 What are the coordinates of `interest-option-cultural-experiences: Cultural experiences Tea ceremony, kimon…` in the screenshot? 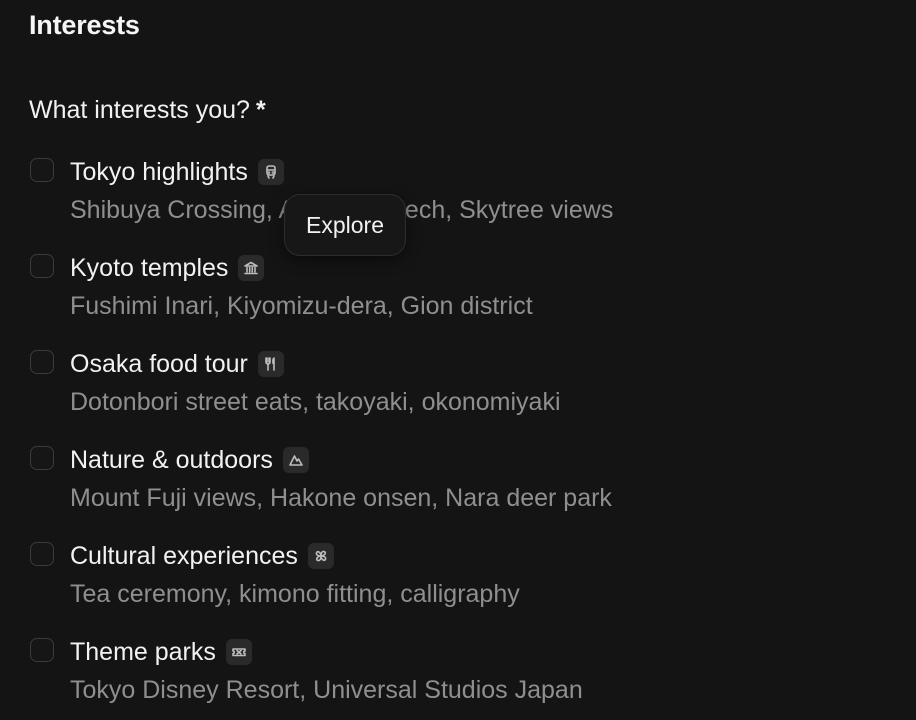 It's located at (464, 586).